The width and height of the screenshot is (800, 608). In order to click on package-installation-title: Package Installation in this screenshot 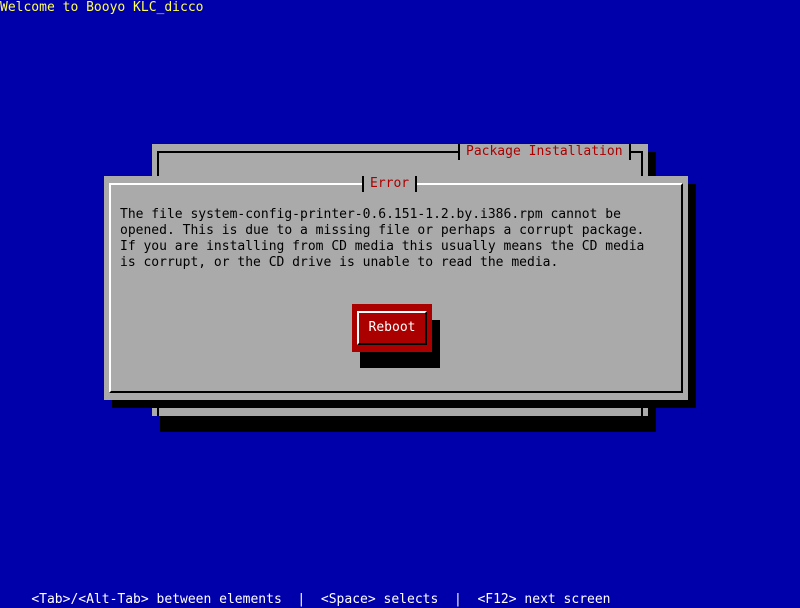, I will do `click(544, 152)`.